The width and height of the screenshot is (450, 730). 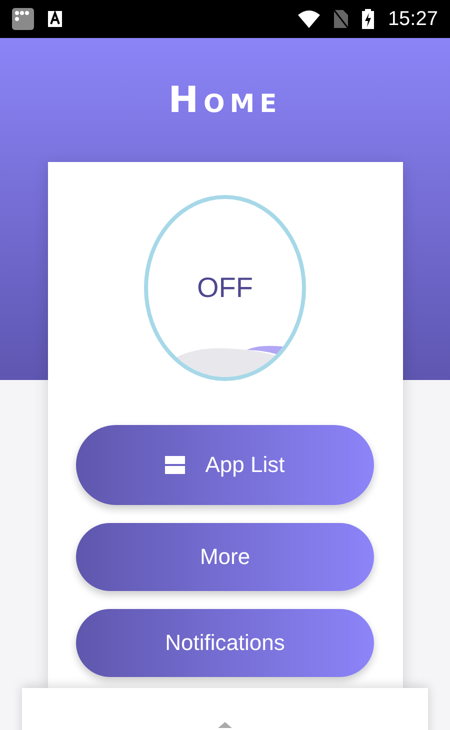 What do you see at coordinates (225, 288) in the screenshot?
I see `power-toggle: OFF` at bounding box center [225, 288].